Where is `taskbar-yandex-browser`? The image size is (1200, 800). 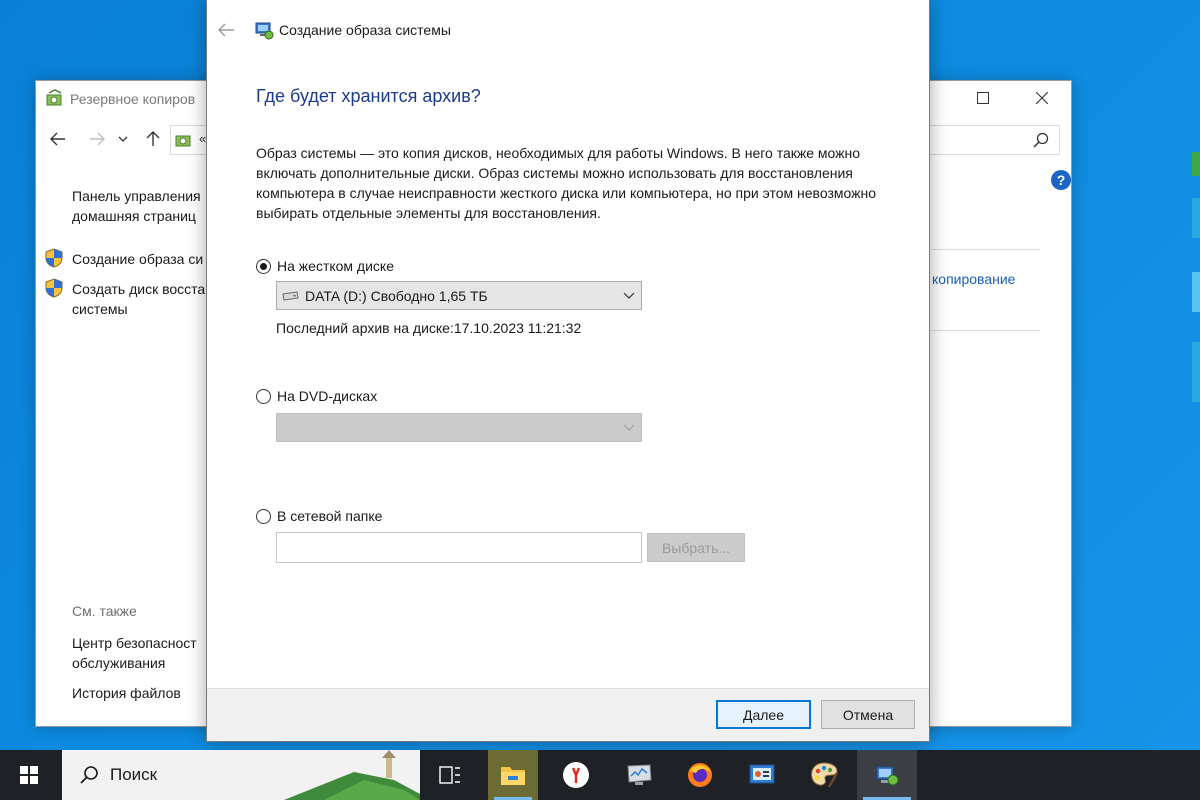
taskbar-yandex-browser is located at coordinates (576, 775).